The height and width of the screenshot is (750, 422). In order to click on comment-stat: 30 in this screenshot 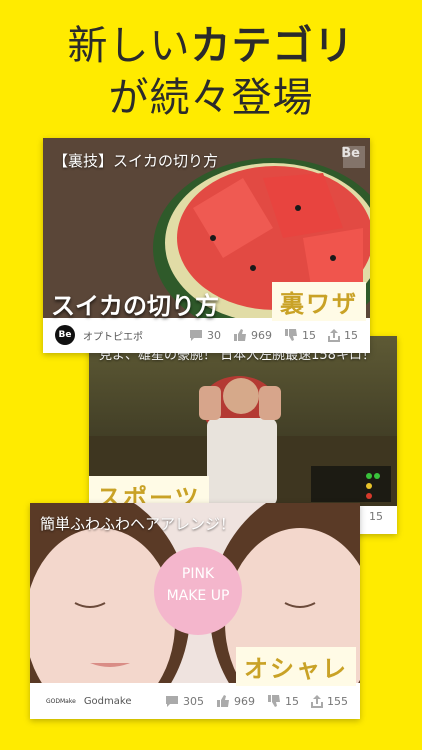, I will do `click(205, 335)`.